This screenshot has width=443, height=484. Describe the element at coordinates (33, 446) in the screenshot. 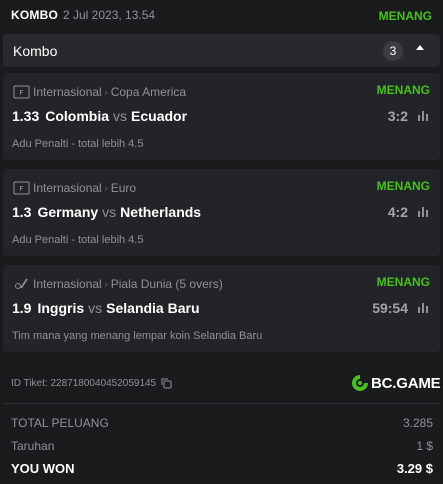

I see `stake-label: Taruhan` at that location.